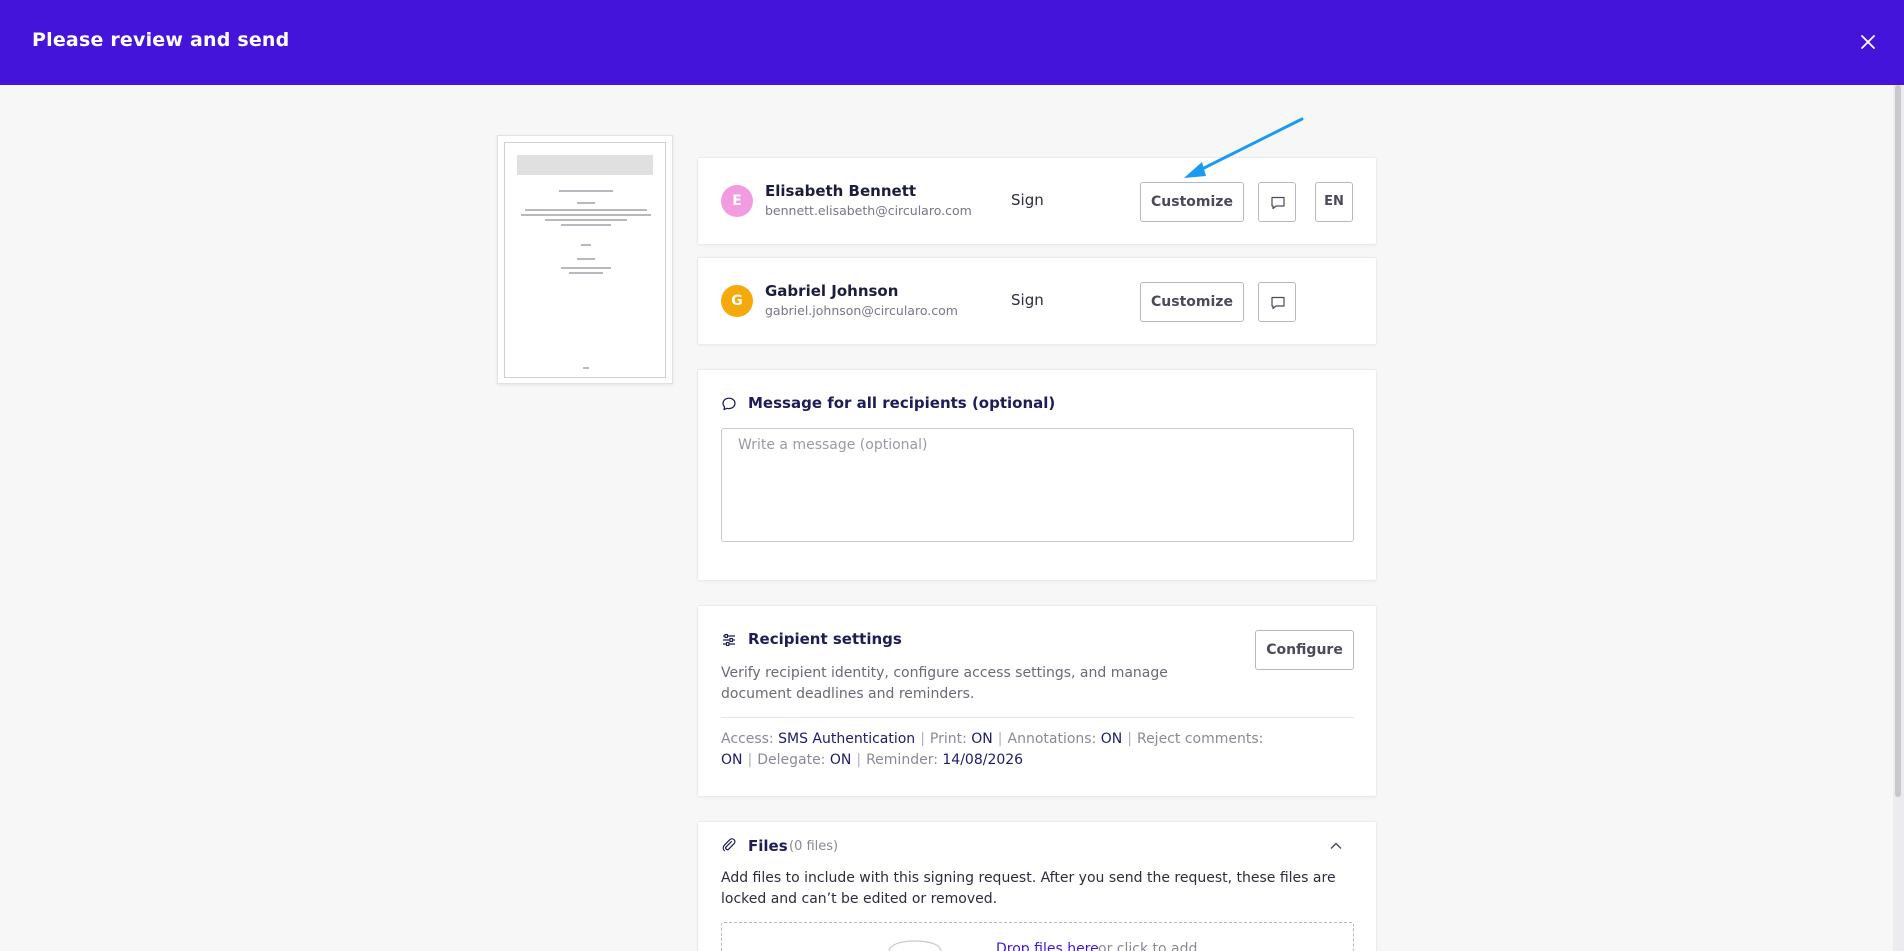 This screenshot has width=1904, height=951. What do you see at coordinates (814, 846) in the screenshot?
I see `files-count: (0 files)` at bounding box center [814, 846].